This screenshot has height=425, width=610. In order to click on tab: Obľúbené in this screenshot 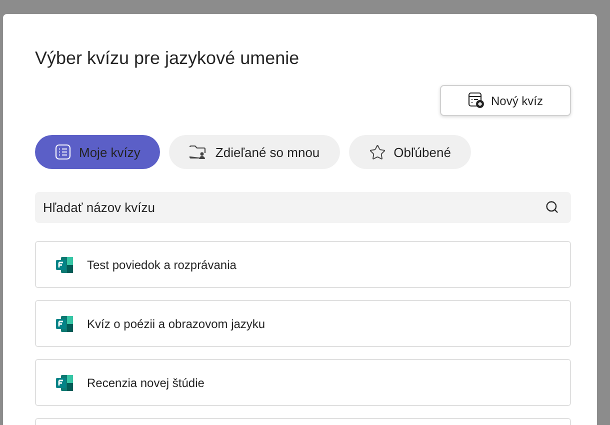, I will do `click(409, 152)`.